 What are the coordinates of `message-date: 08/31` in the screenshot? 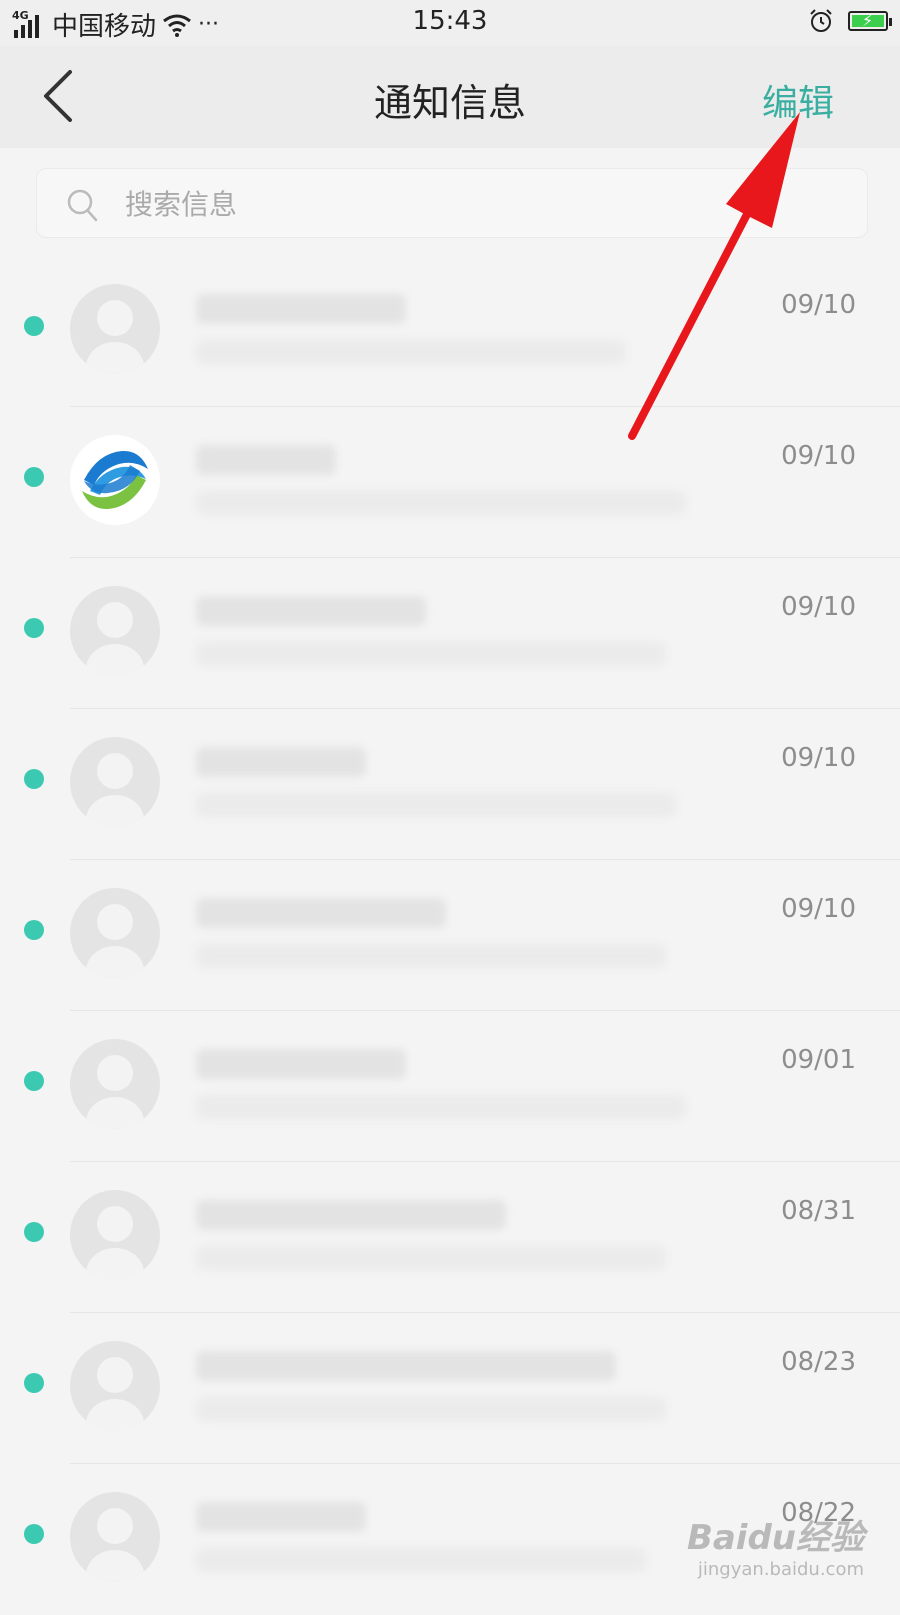 It's located at (818, 1211).